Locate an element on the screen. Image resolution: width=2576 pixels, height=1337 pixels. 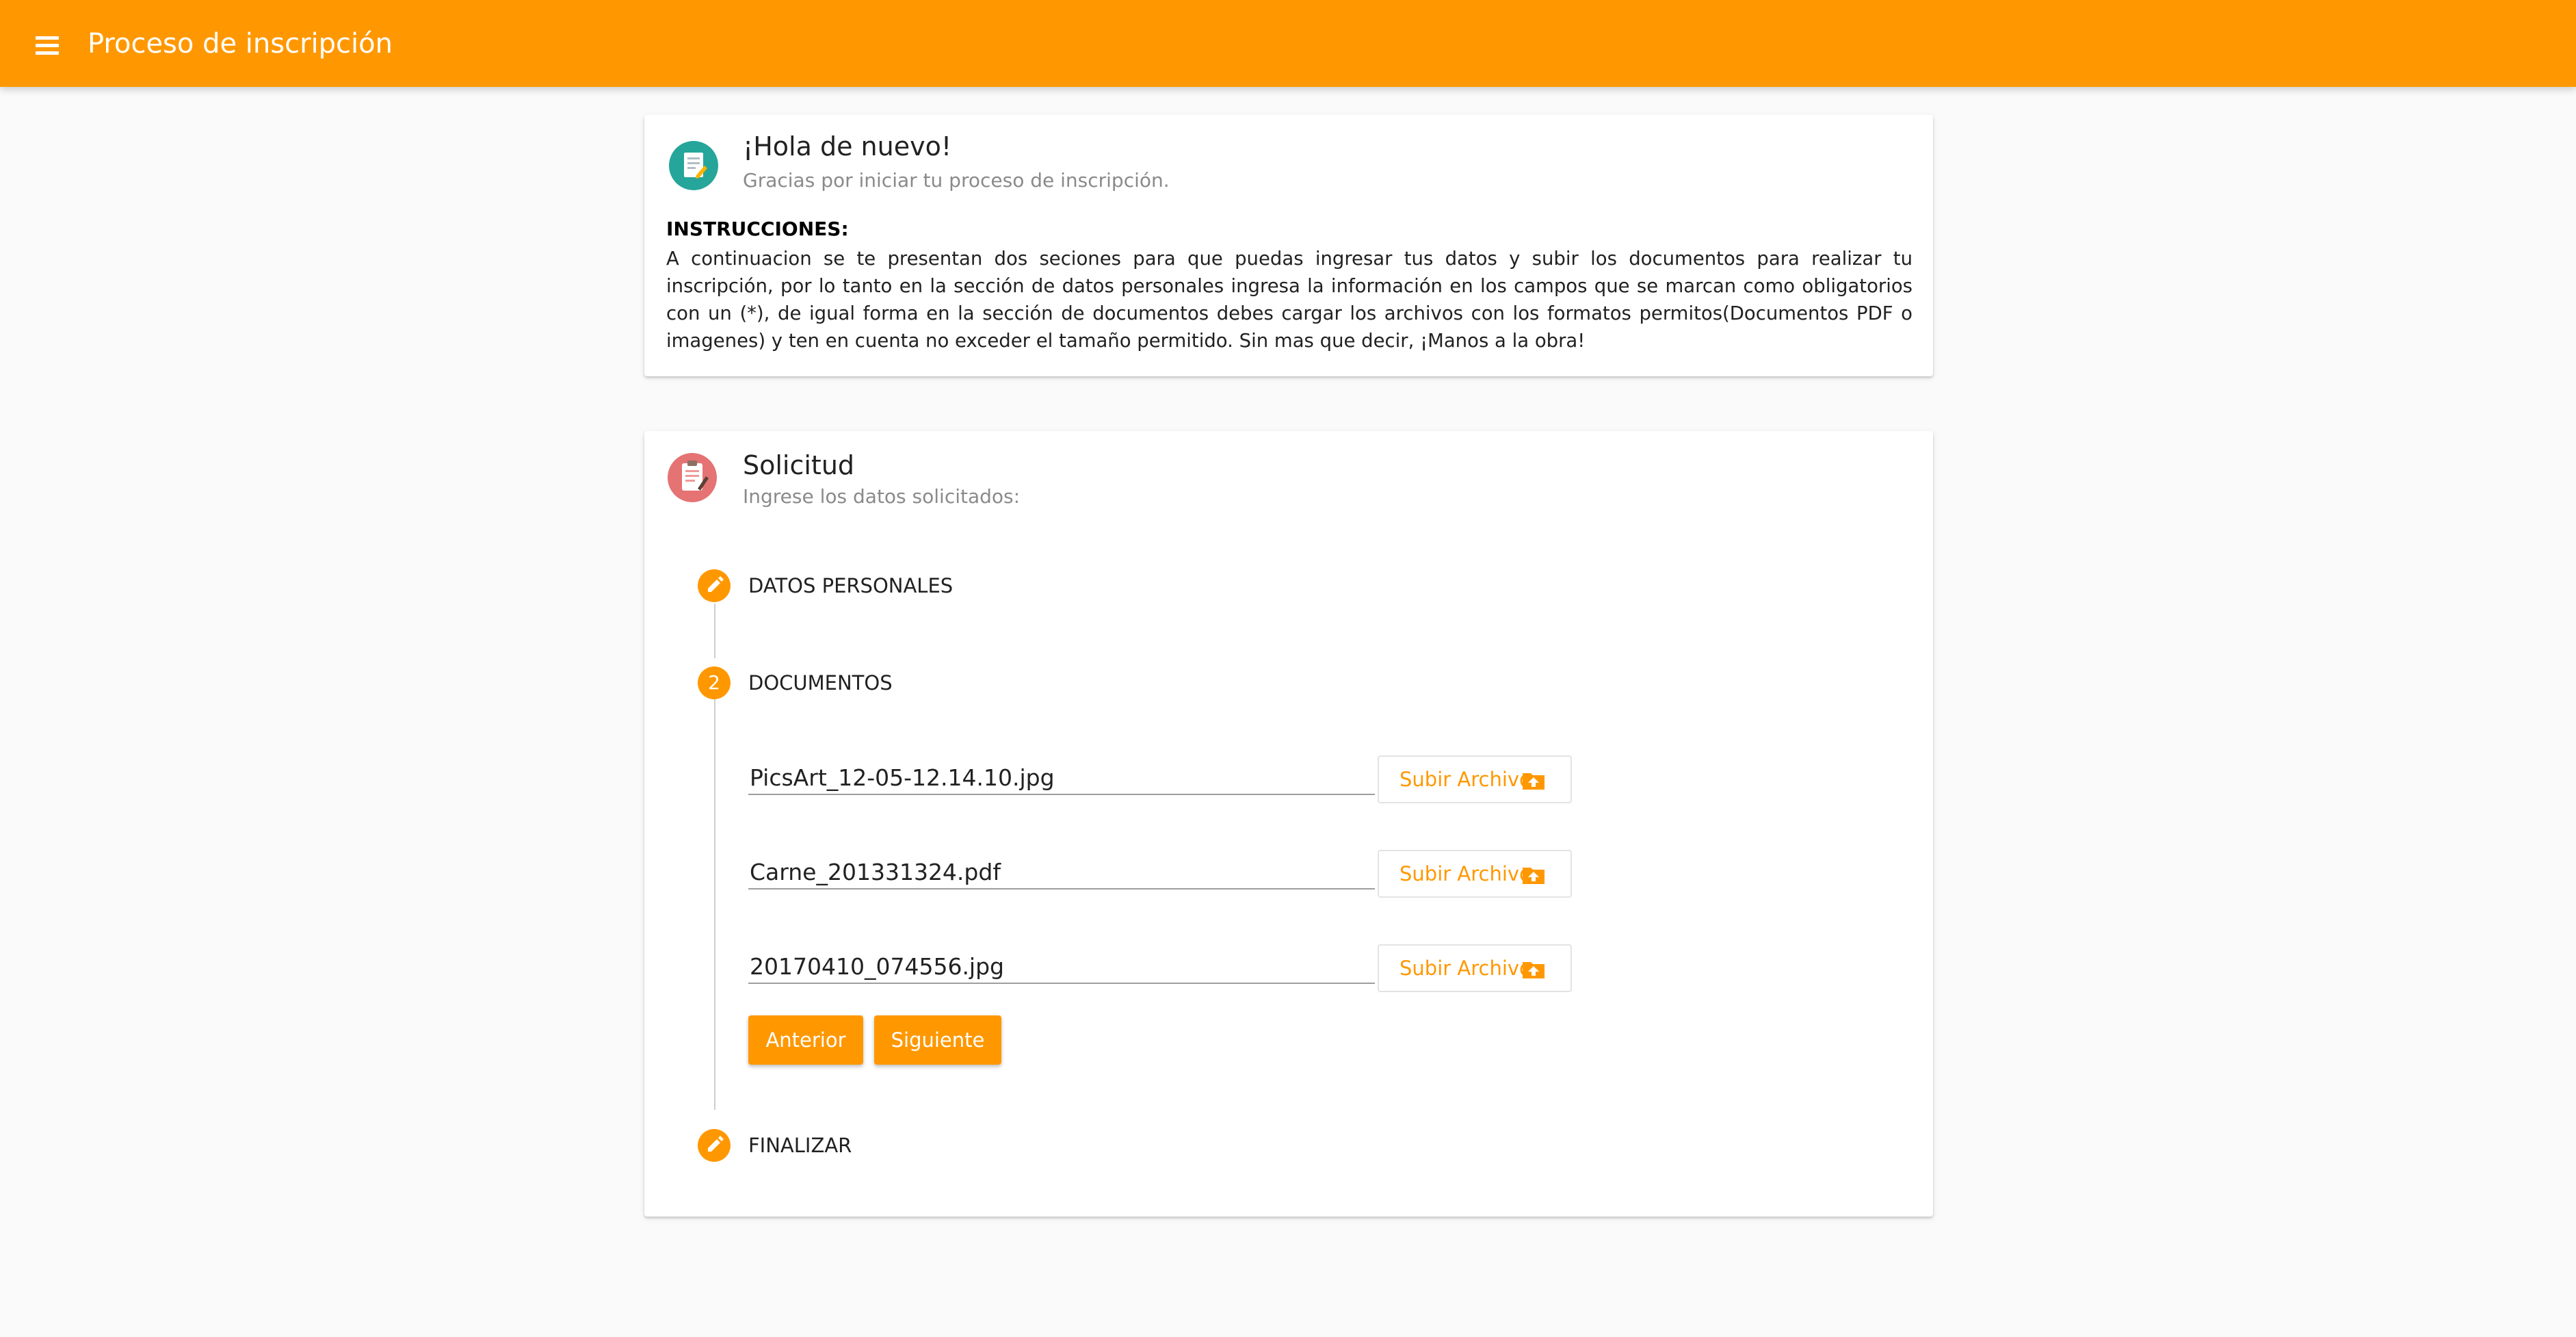
request-title: Solicitud is located at coordinates (799, 465).